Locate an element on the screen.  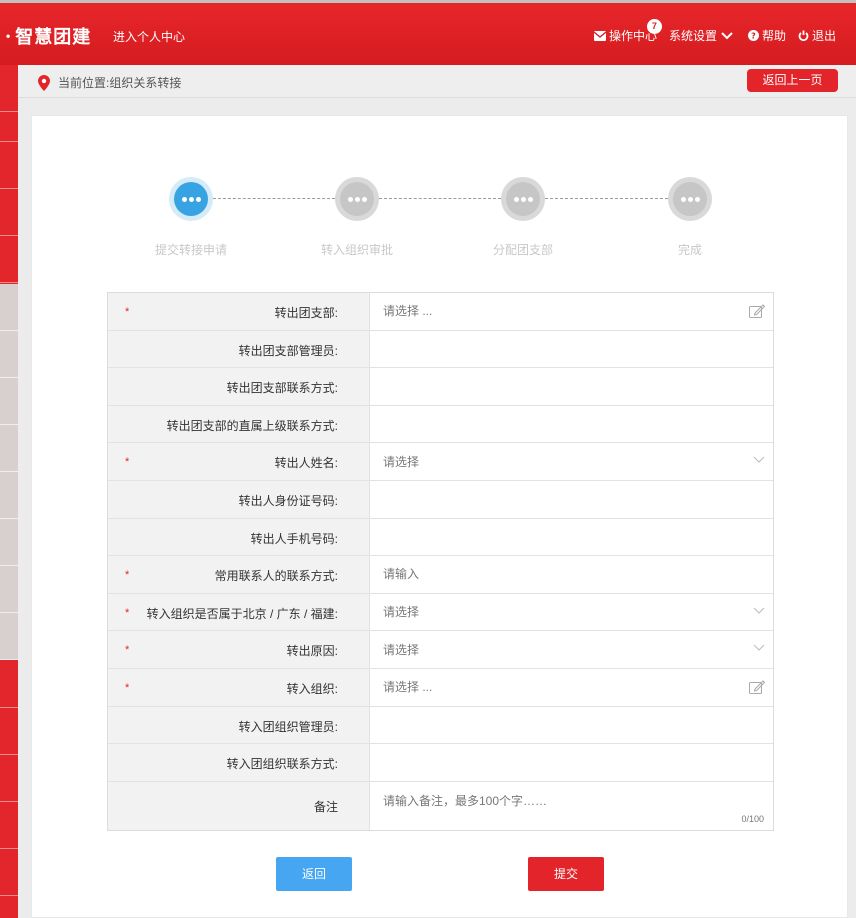
help-link: ? 帮助 is located at coordinates (766, 35).